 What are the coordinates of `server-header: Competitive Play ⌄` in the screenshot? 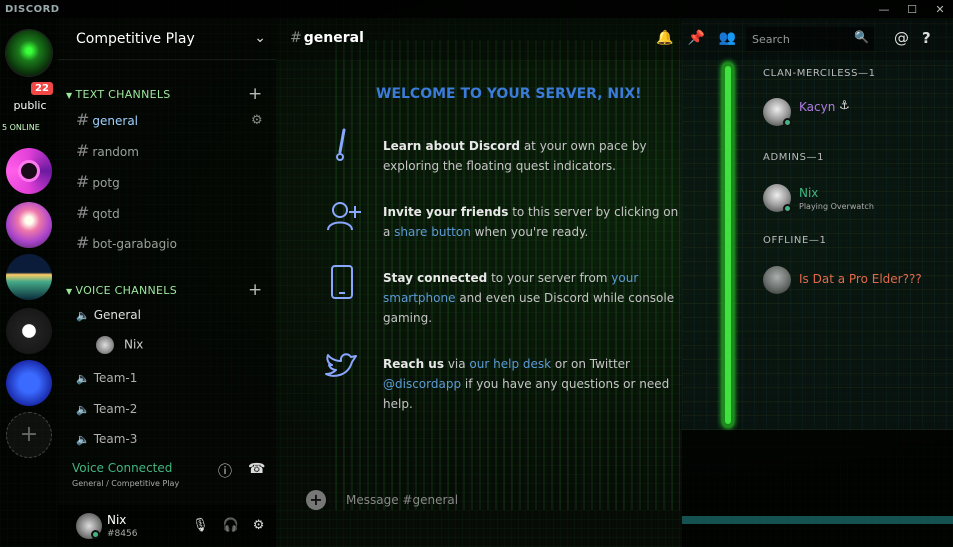 It's located at (167, 39).